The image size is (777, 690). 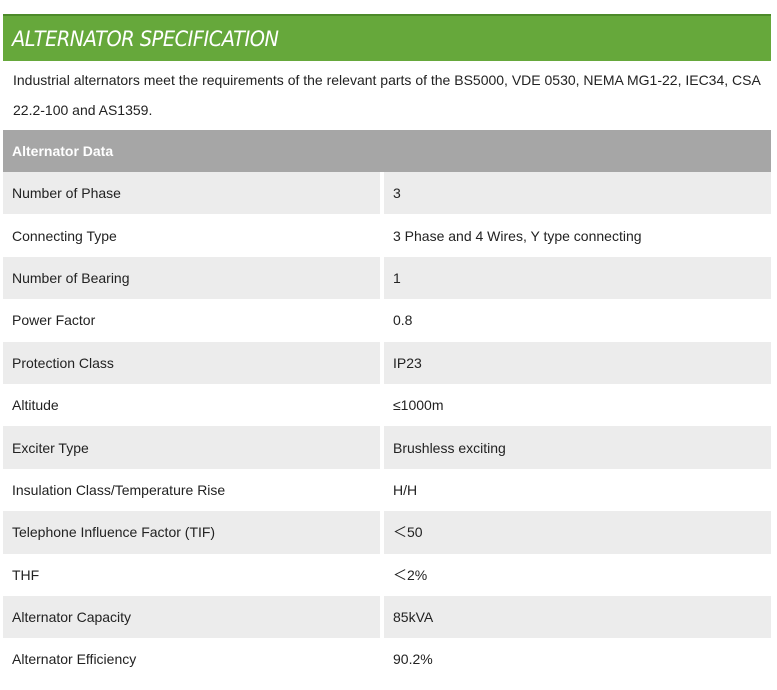 I want to click on row-label: Telephone Influence Factor (TIF), so click(x=193, y=532).